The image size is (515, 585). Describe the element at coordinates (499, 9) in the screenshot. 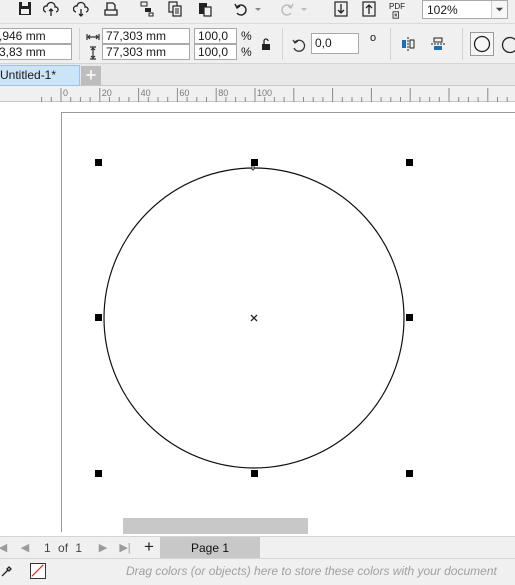

I see `chevron-down-icon` at that location.